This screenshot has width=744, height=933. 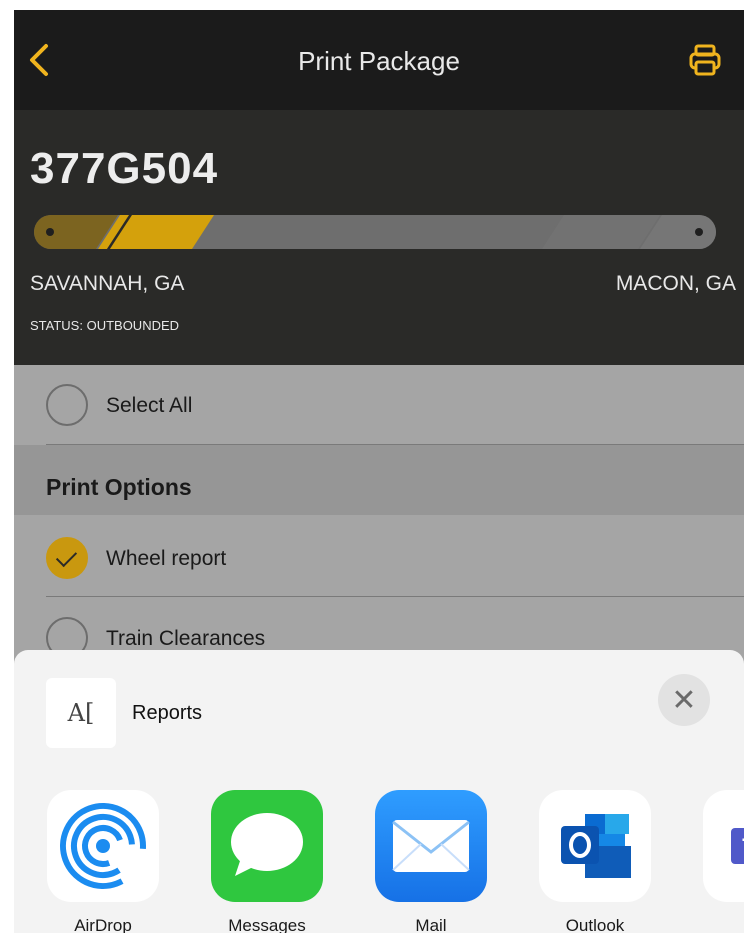 I want to click on close-button: ✕, so click(x=684, y=700).